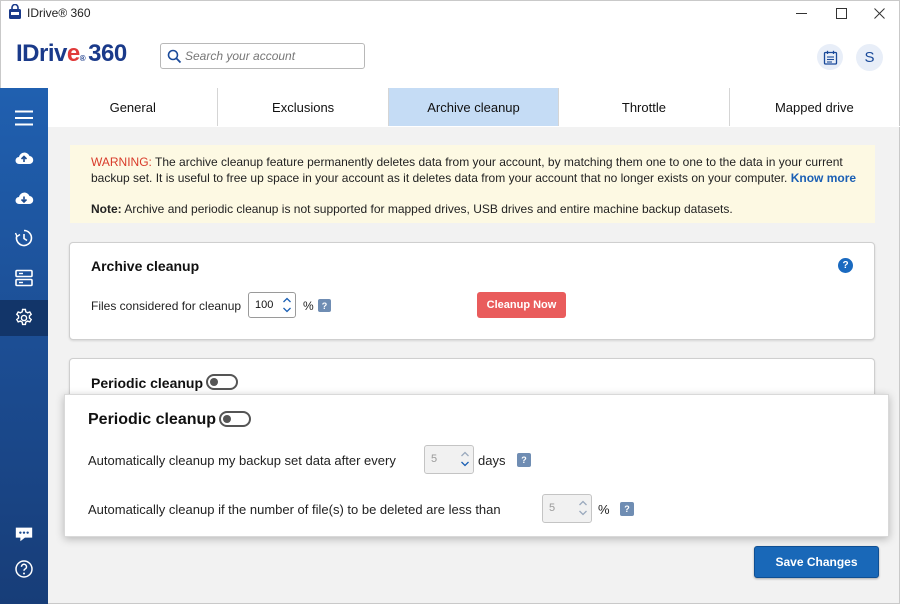 Image resolution: width=900 pixels, height=604 pixels. Describe the element at coordinates (107, 53) in the screenshot. I see `logo-360: 360` at that location.